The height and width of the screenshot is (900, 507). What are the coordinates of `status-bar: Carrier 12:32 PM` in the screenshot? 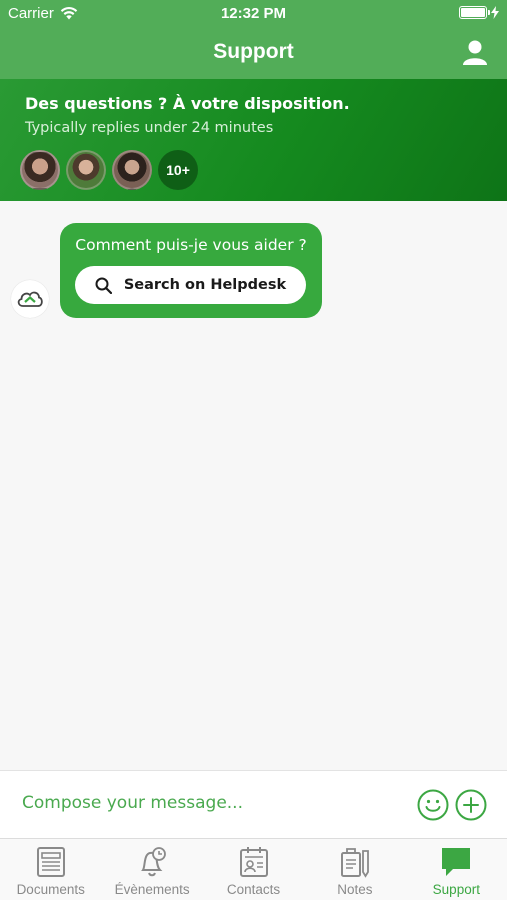 It's located at (253, 14).